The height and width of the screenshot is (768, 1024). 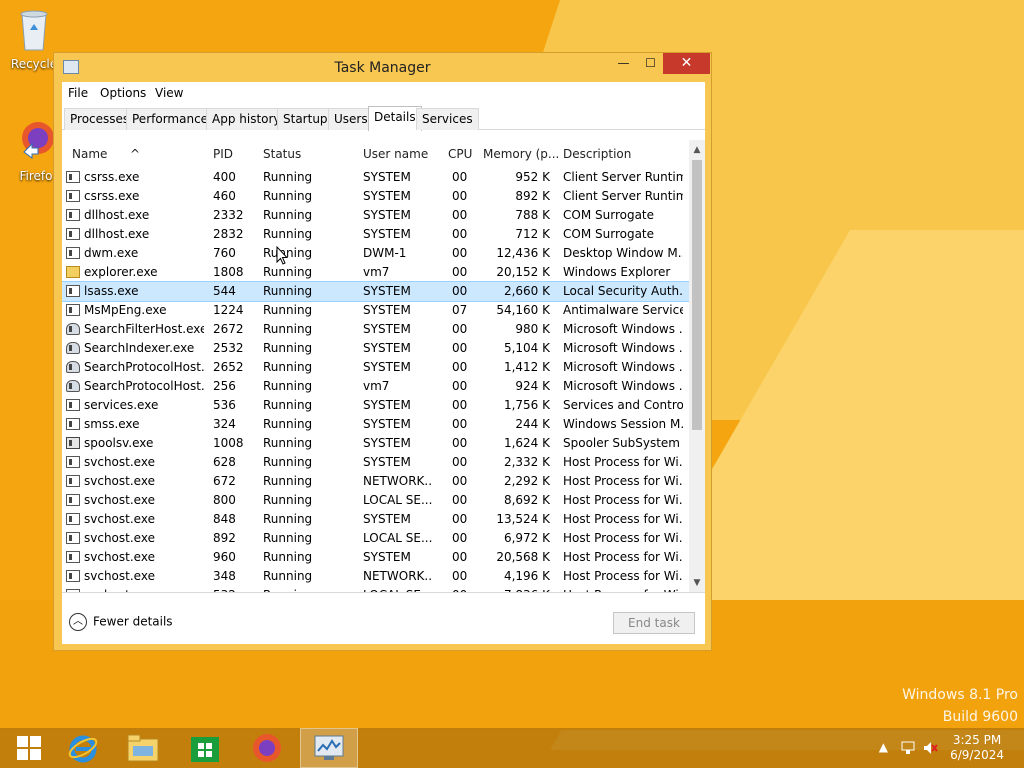 What do you see at coordinates (908, 748) in the screenshot?
I see `network-icon` at bounding box center [908, 748].